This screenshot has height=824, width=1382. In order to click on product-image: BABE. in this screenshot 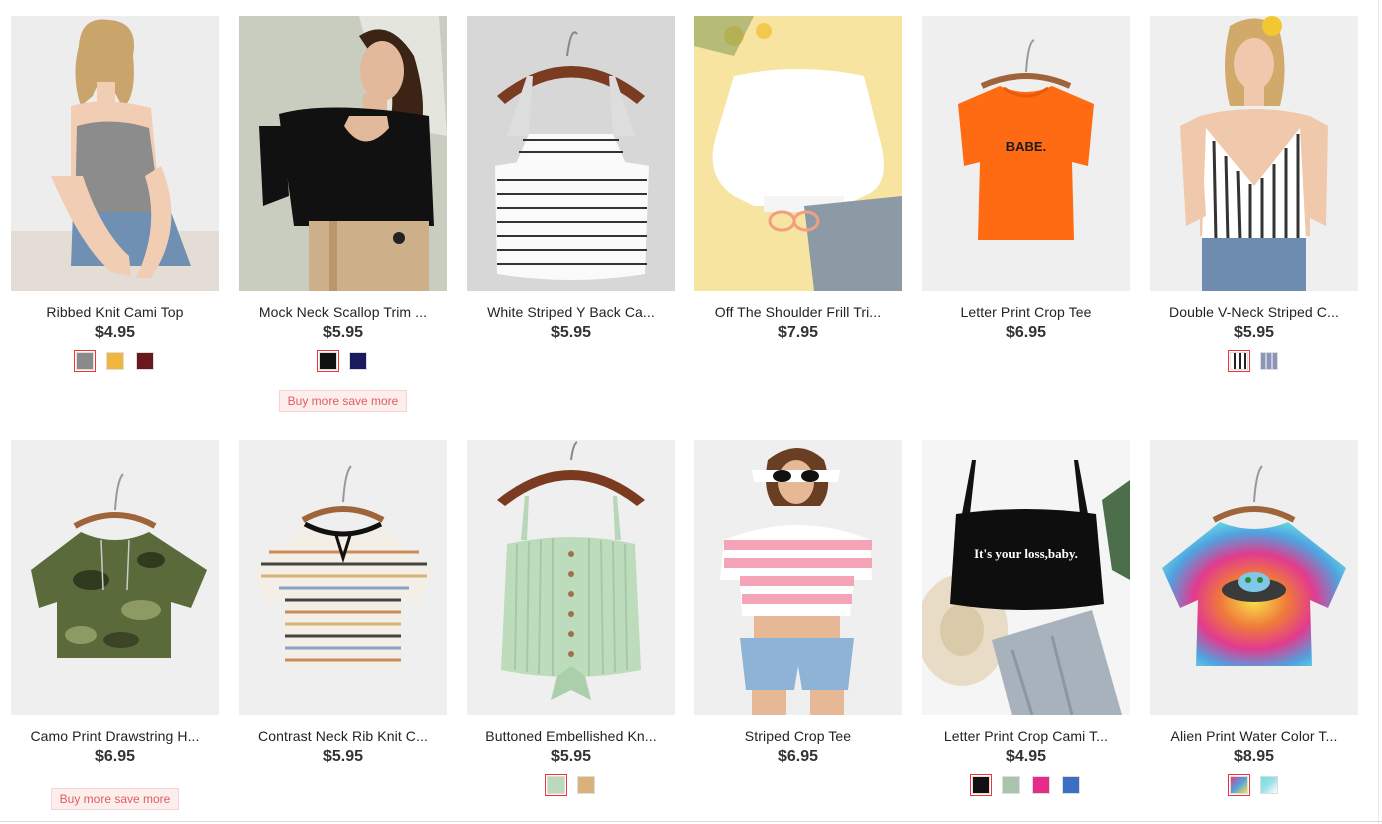, I will do `click(1026, 153)`.